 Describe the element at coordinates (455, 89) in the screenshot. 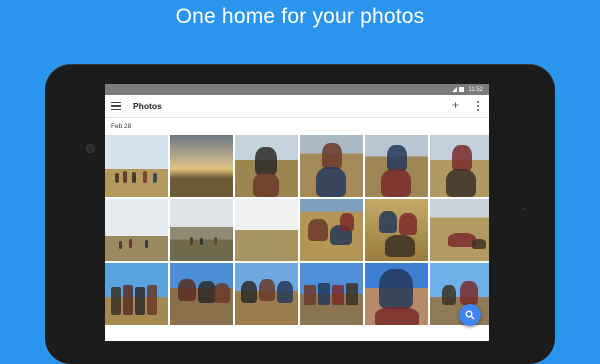

I see `signal-icon` at that location.